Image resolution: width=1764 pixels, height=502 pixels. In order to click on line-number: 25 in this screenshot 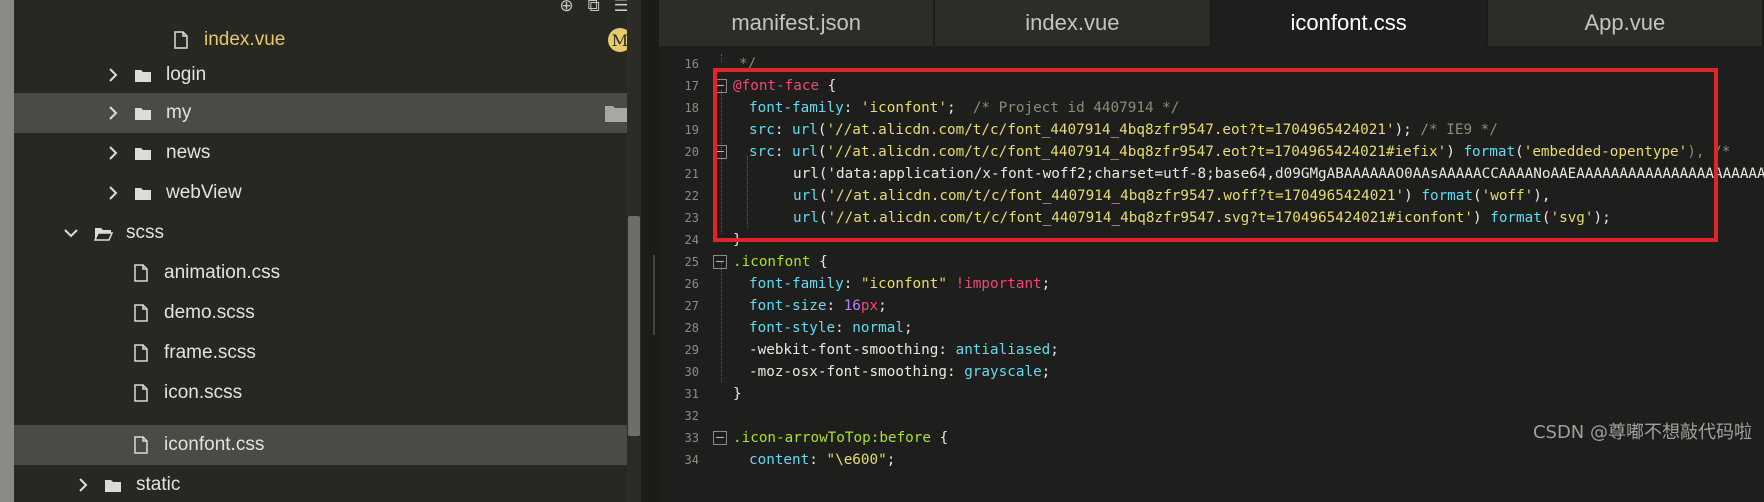, I will do `click(691, 262)`.